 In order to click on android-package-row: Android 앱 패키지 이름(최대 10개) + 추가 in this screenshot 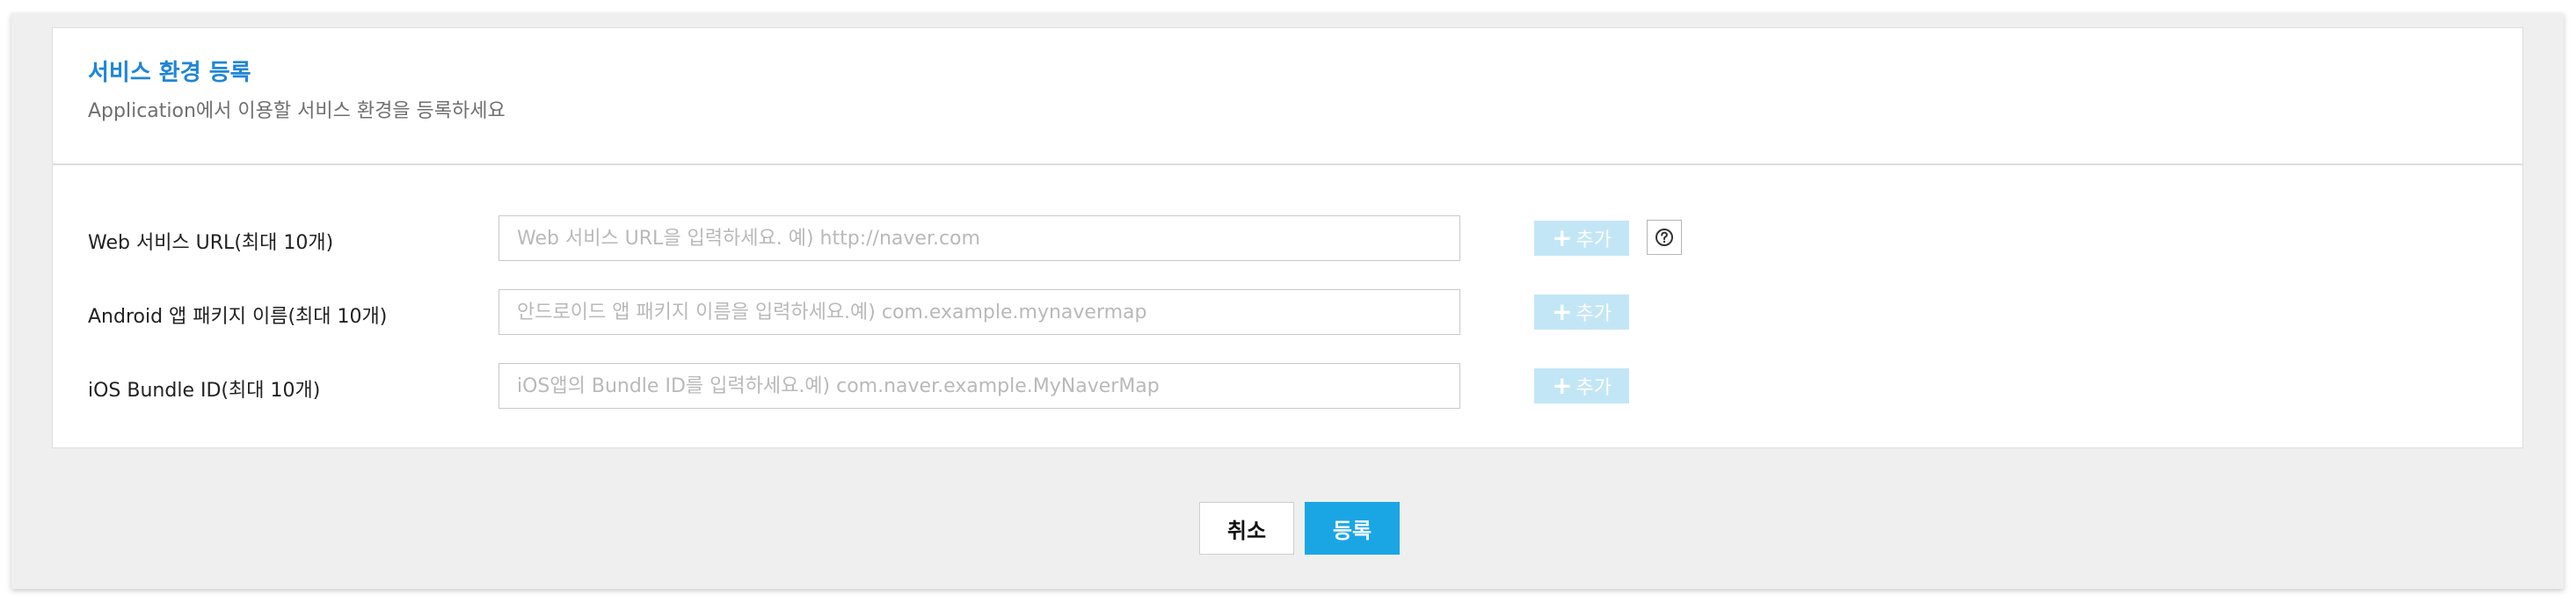, I will do `click(1287, 312)`.